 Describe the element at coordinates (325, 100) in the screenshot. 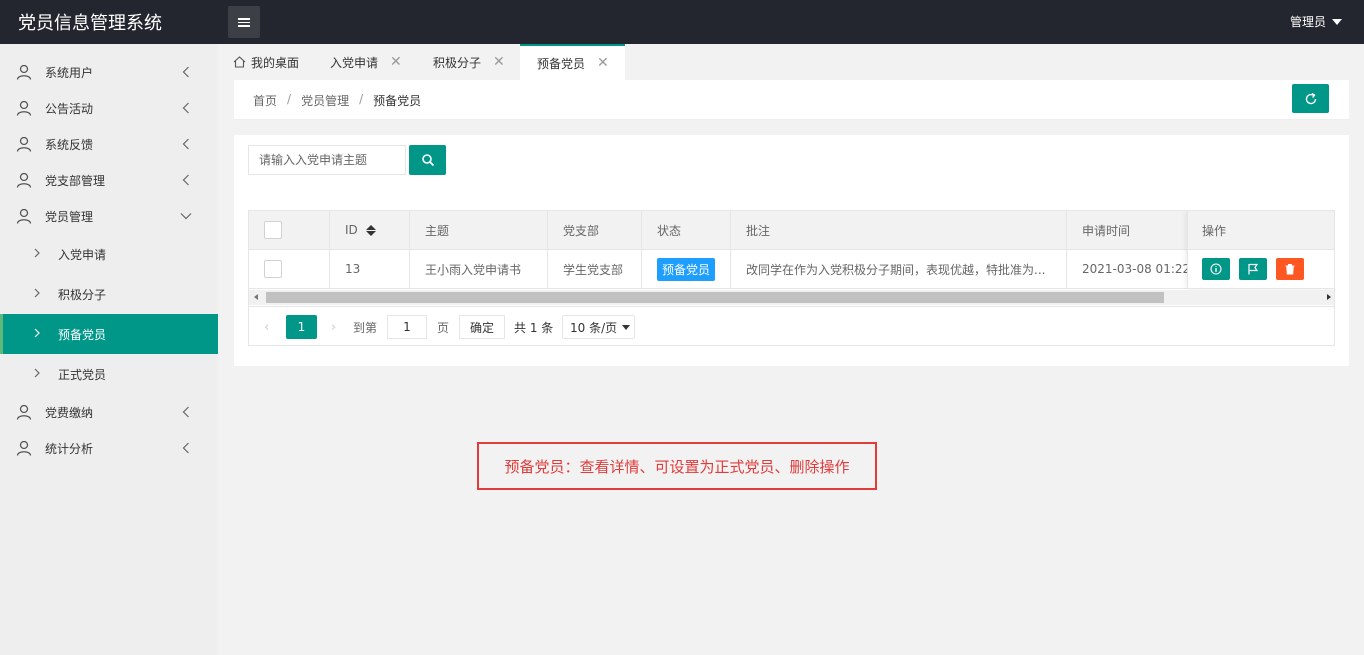

I see `breadcrumb-section: 党员管理` at that location.